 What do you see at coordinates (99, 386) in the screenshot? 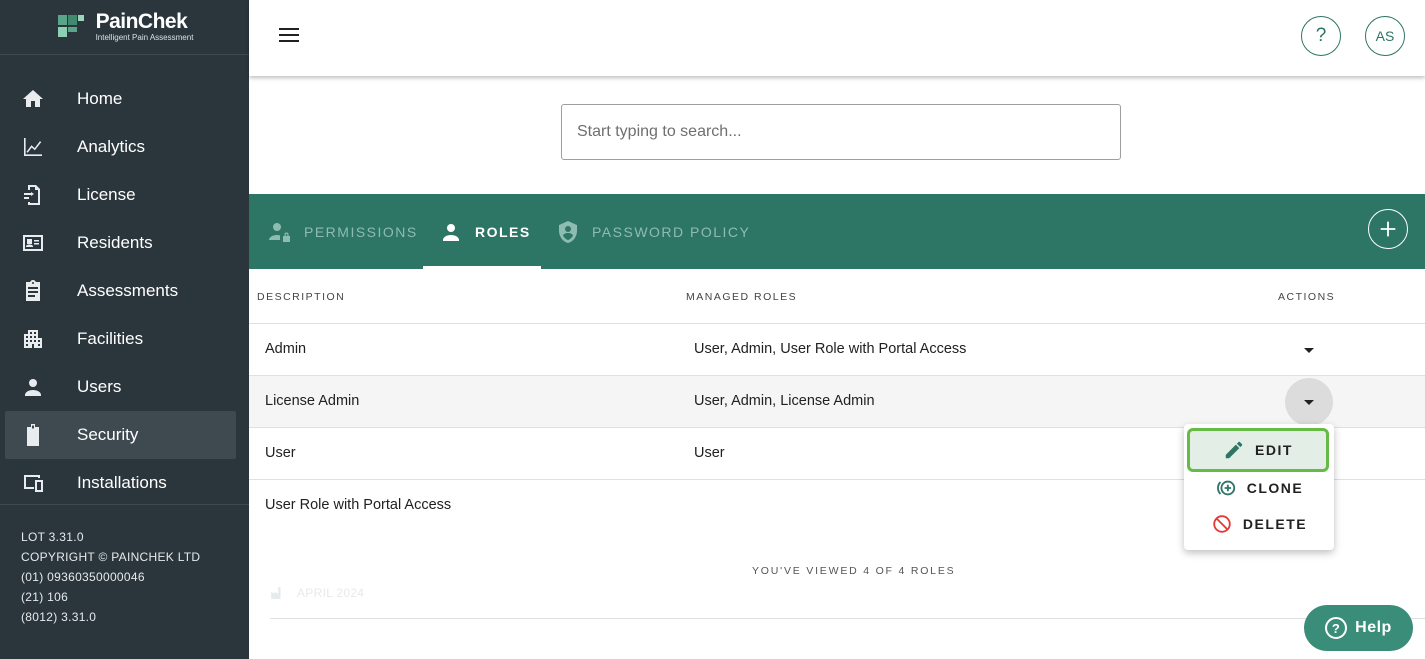
I see `sidebar-item-label: Users` at bounding box center [99, 386].